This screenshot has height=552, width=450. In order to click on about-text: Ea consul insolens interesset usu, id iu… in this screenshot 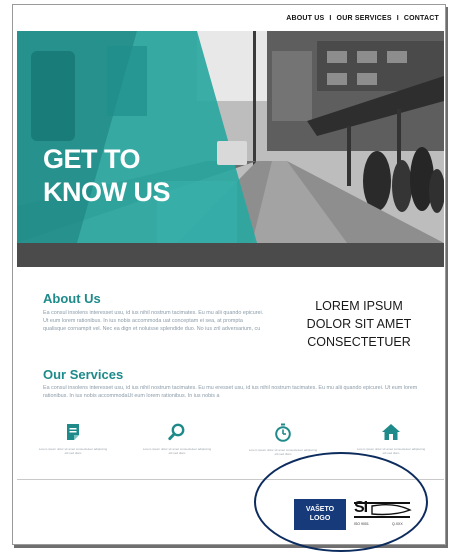, I will do `click(153, 321)`.